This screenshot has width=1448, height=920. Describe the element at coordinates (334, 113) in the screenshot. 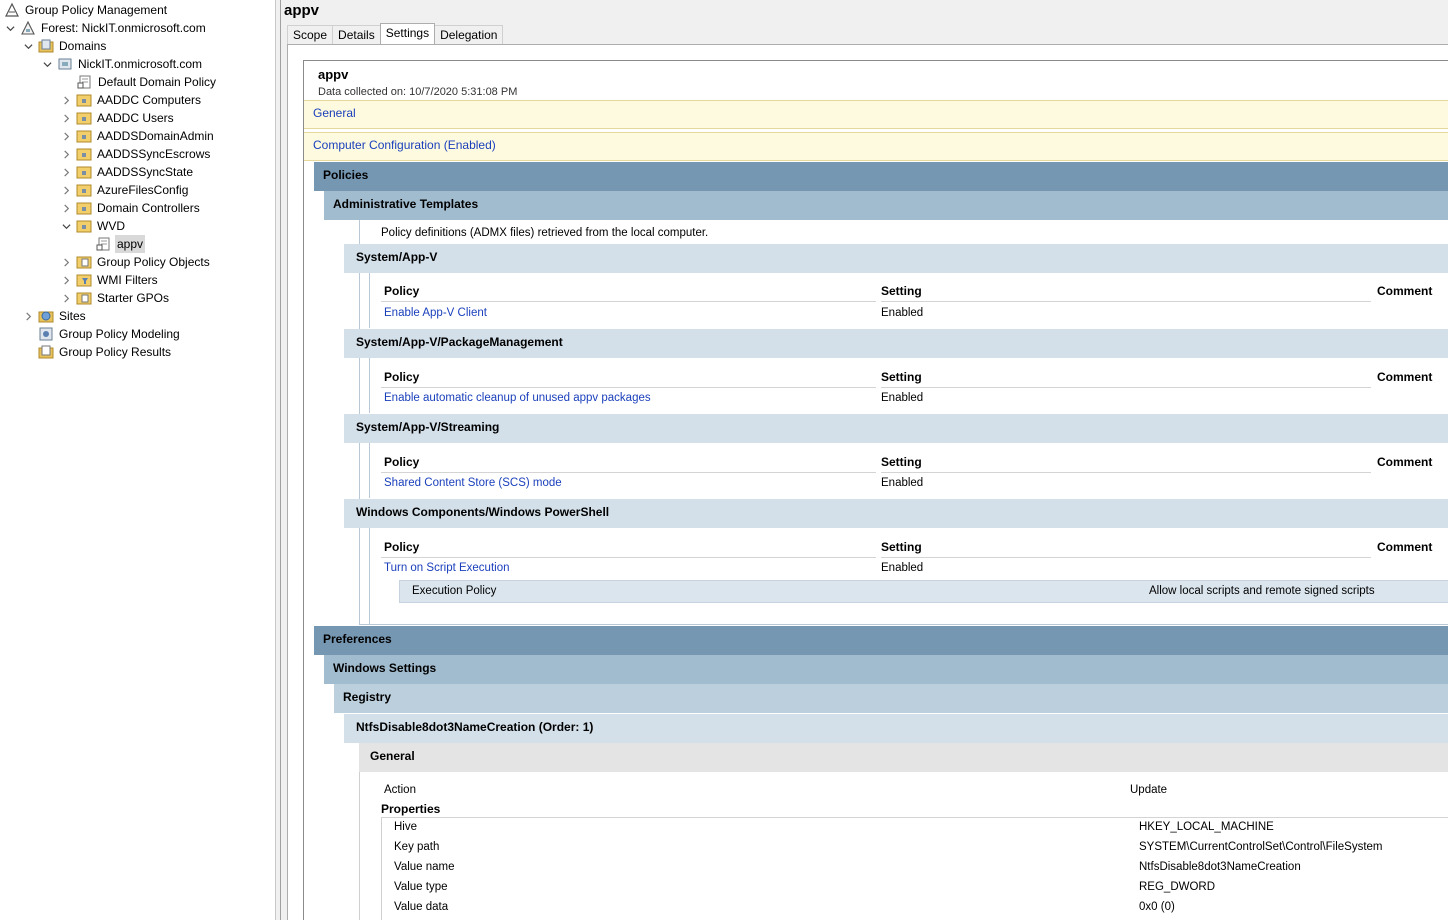

I see `general-link: General` at that location.